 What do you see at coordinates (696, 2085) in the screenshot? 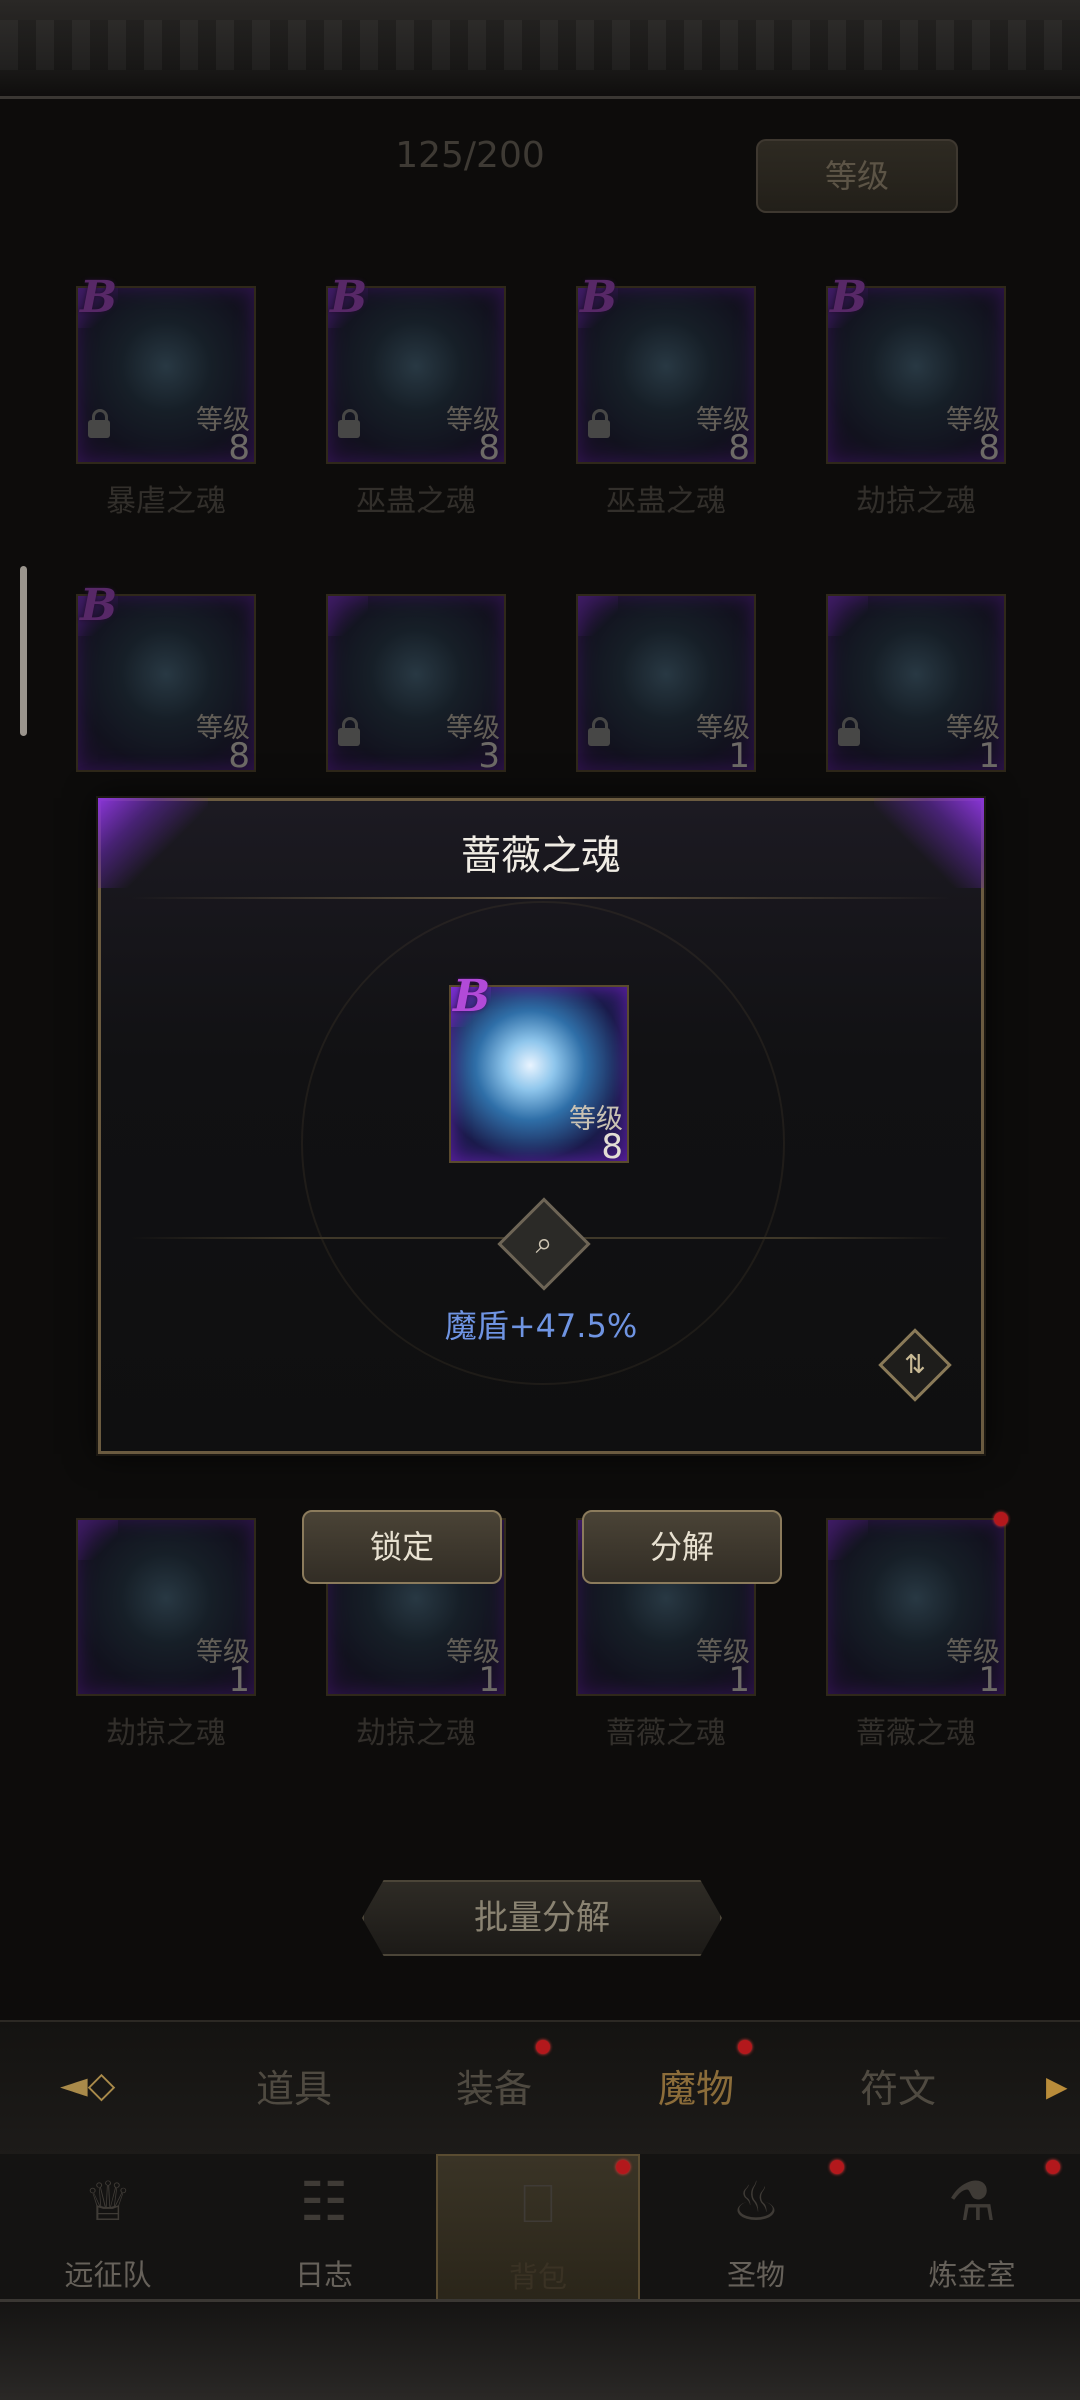
I see `tab-monsters: 魔物` at bounding box center [696, 2085].